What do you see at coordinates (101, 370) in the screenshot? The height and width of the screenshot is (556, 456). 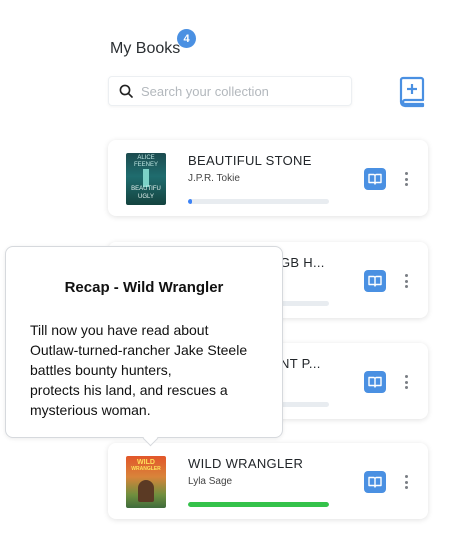 I see `recap-line: battles bounty hunters,` at bounding box center [101, 370].